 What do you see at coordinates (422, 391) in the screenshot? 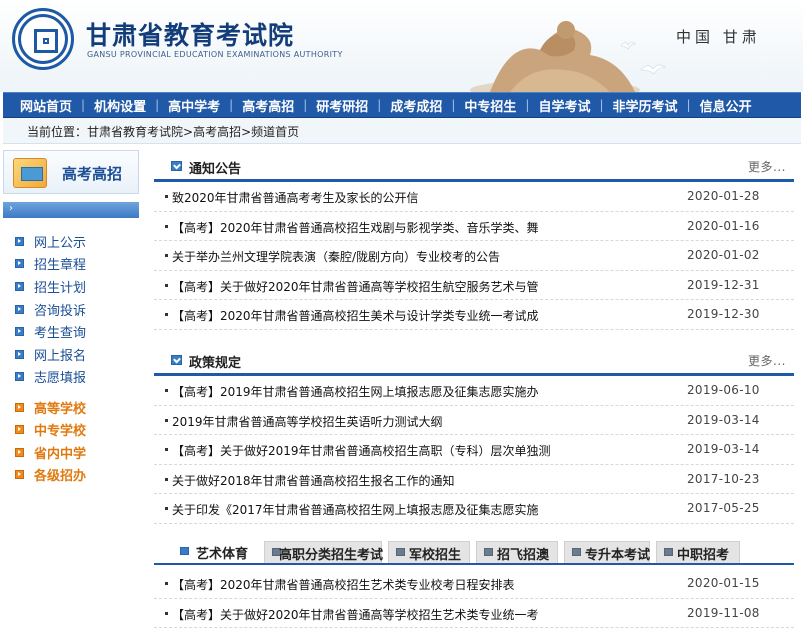
I see `news-title: 【高考】2019年甘肃省普通高校招生网上填报志愿及征集志愿实施办` at bounding box center [422, 391].